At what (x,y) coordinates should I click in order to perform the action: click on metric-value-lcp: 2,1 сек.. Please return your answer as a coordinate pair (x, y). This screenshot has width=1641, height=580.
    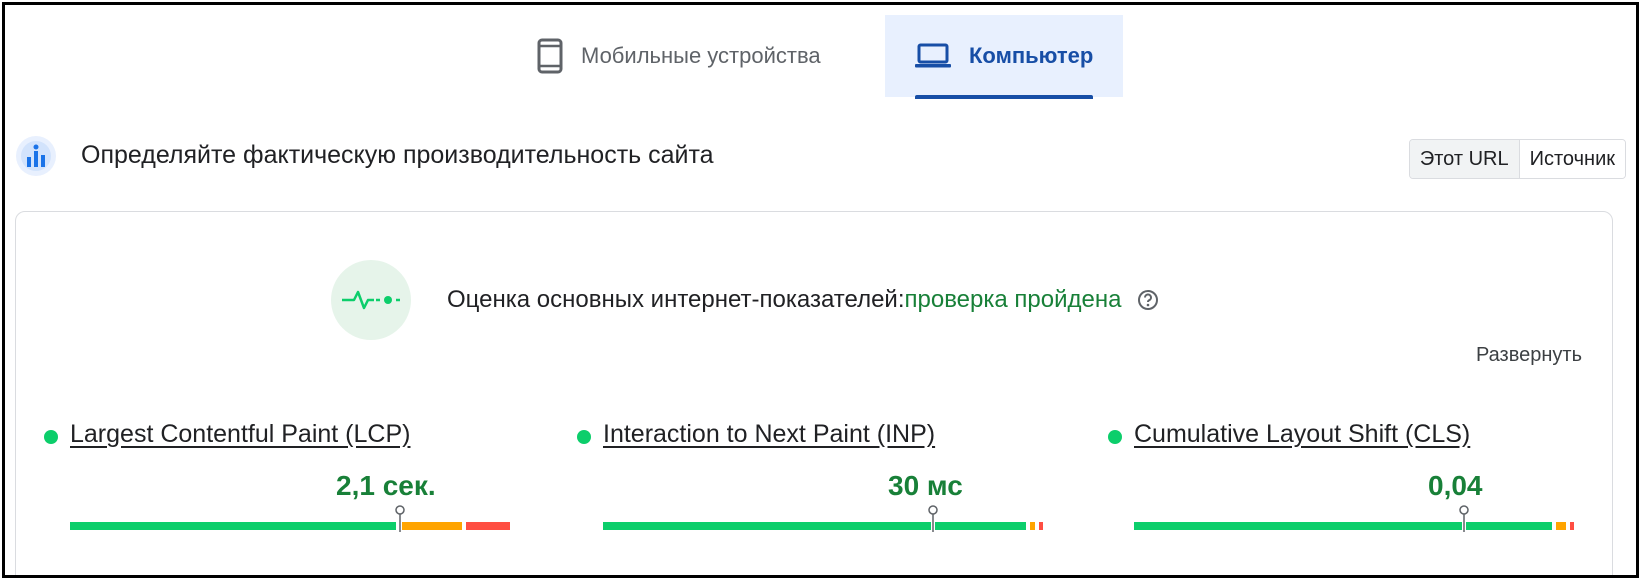
    Looking at the image, I should click on (386, 485).